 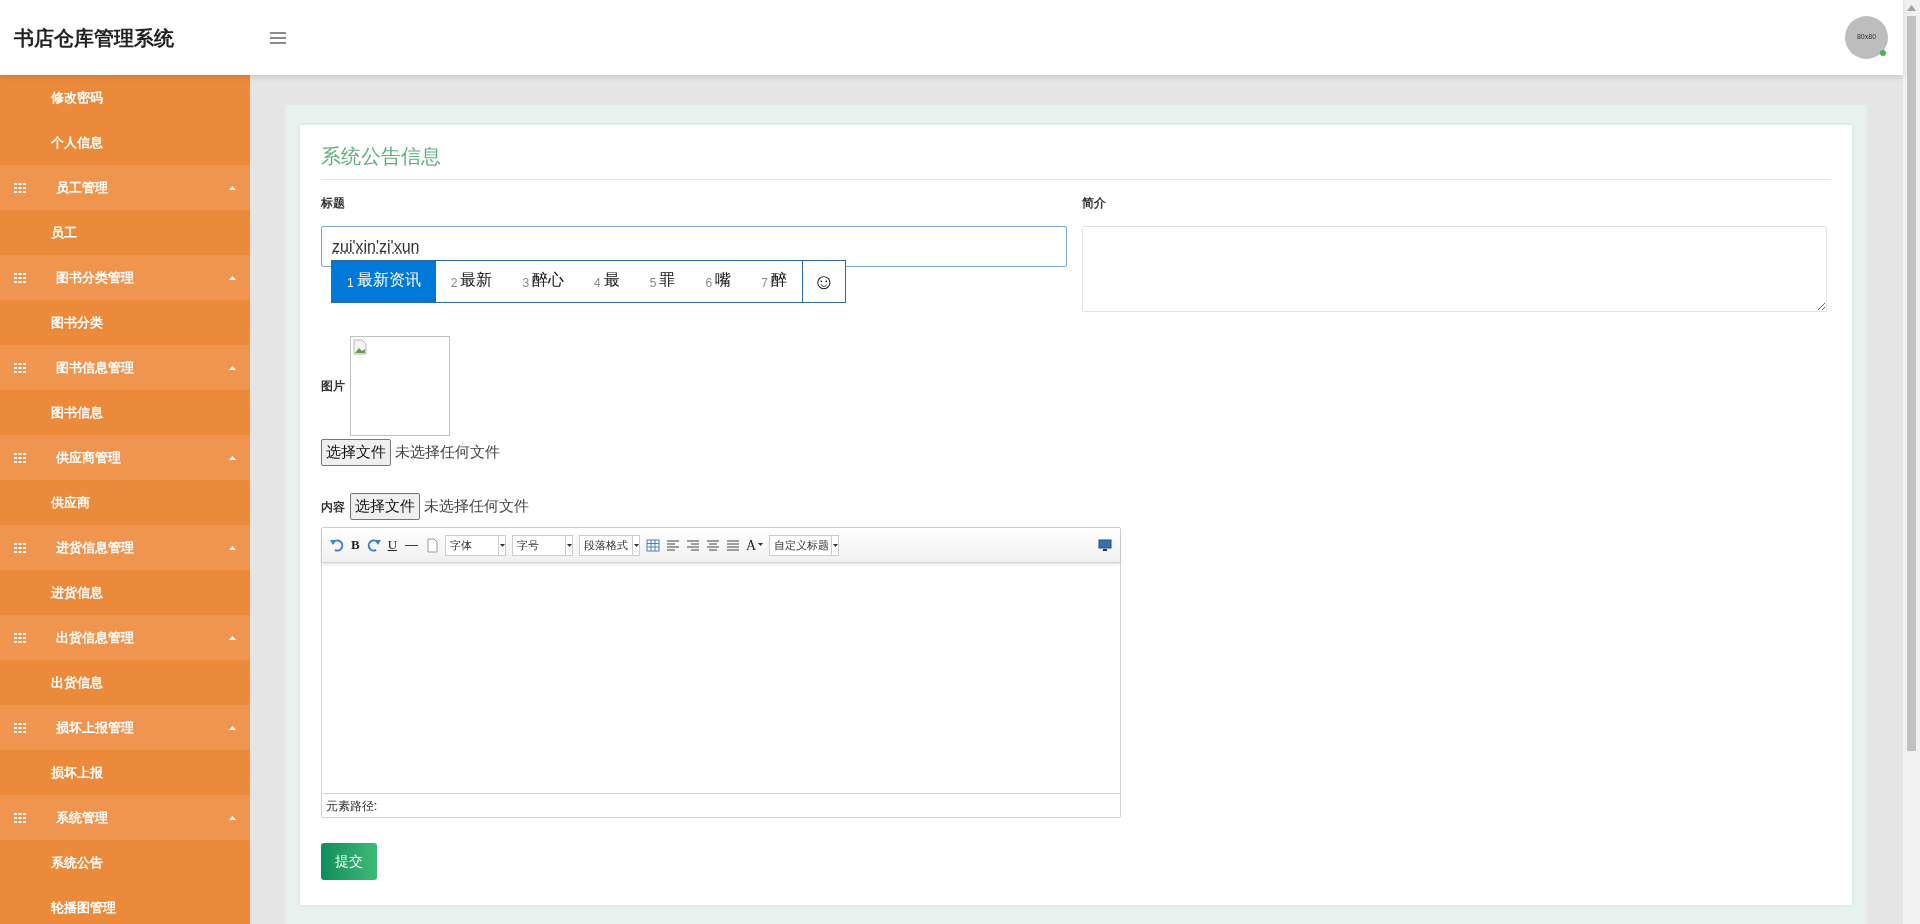 I want to click on sidebar-group: 图书信息管理, so click(x=125, y=367).